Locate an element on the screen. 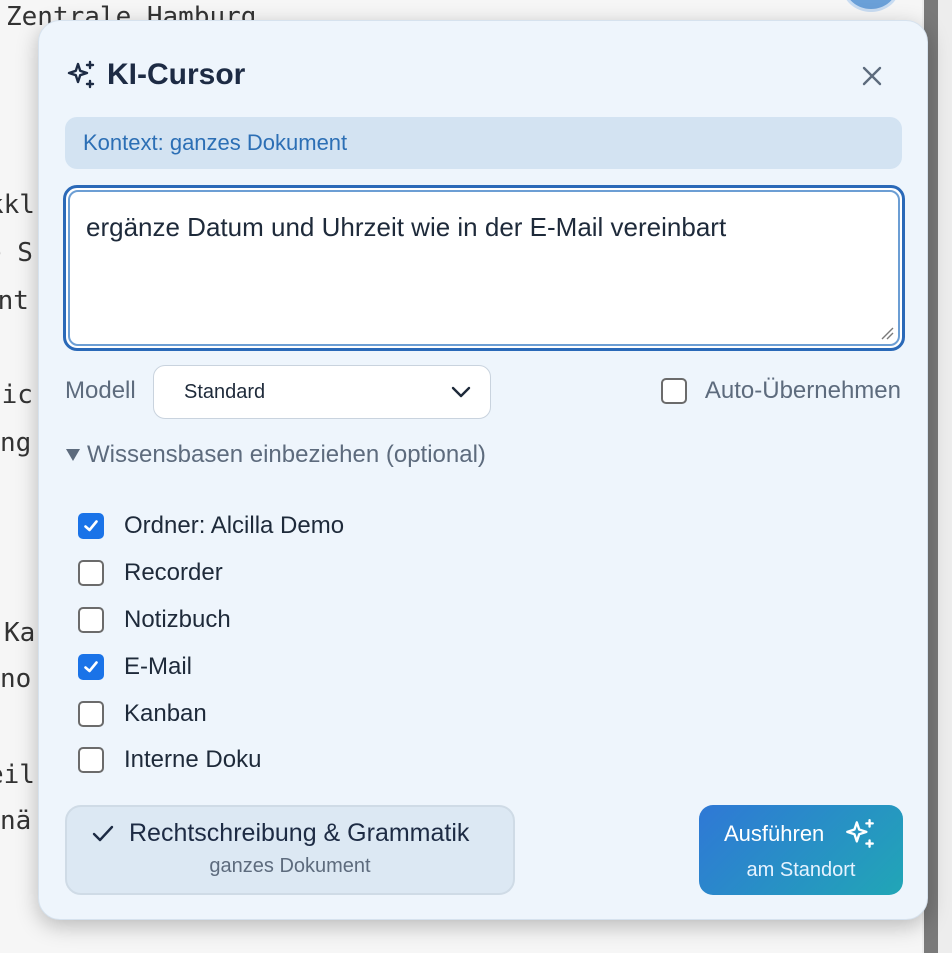  run-button-label: Ausführen is located at coordinates (774, 833).